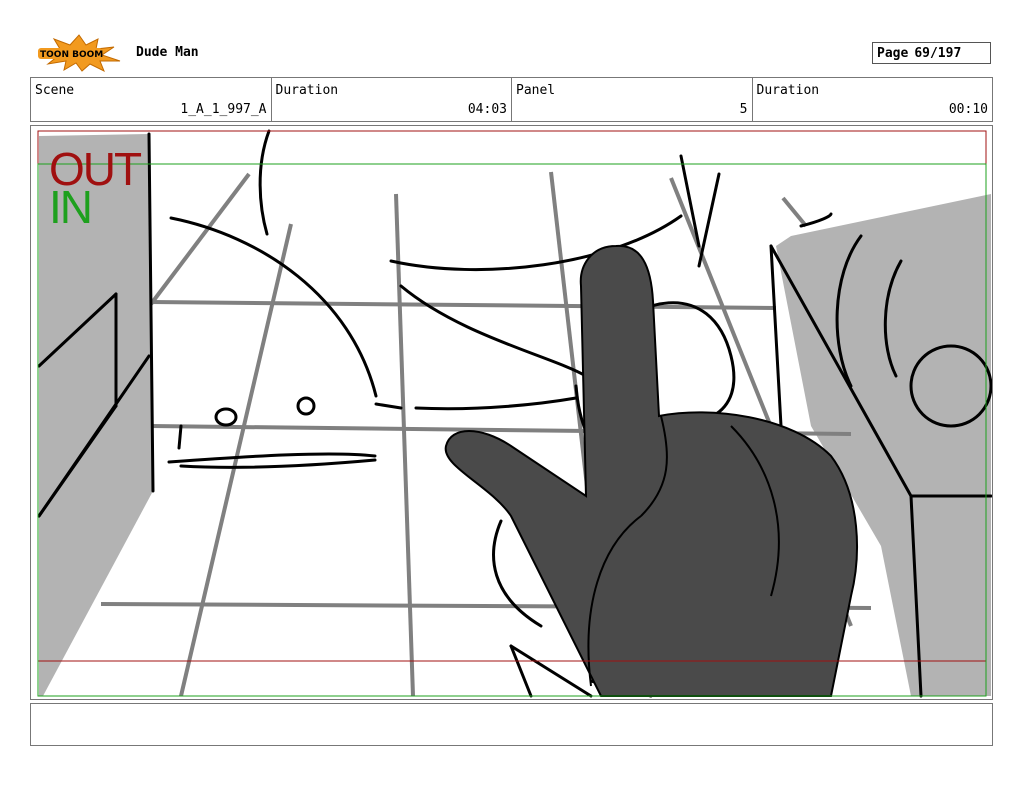 This screenshot has height=793, width=1024. I want to click on project-title: Dude Man, so click(167, 52).